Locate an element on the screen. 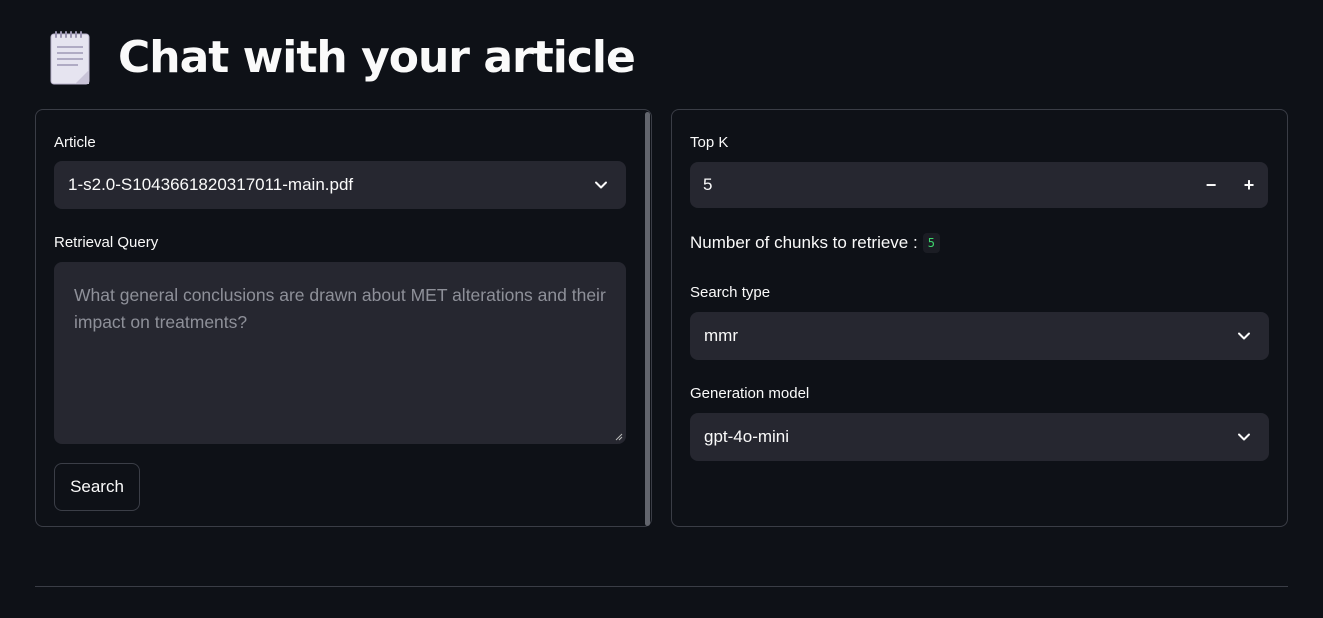 This screenshot has width=1323, height=618. model-select: gpt-4o-mini is located at coordinates (979, 437).